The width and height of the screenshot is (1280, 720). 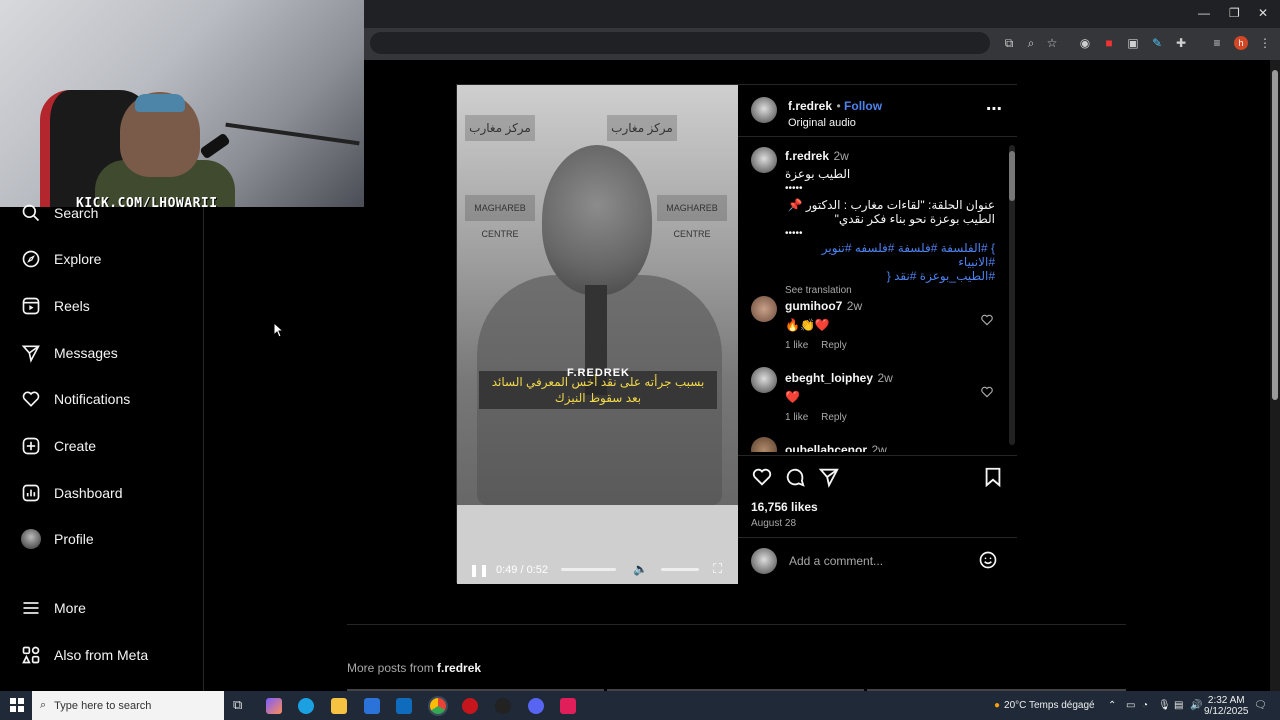 What do you see at coordinates (479, 570) in the screenshot?
I see `pause-icon: ❚❚` at bounding box center [479, 570].